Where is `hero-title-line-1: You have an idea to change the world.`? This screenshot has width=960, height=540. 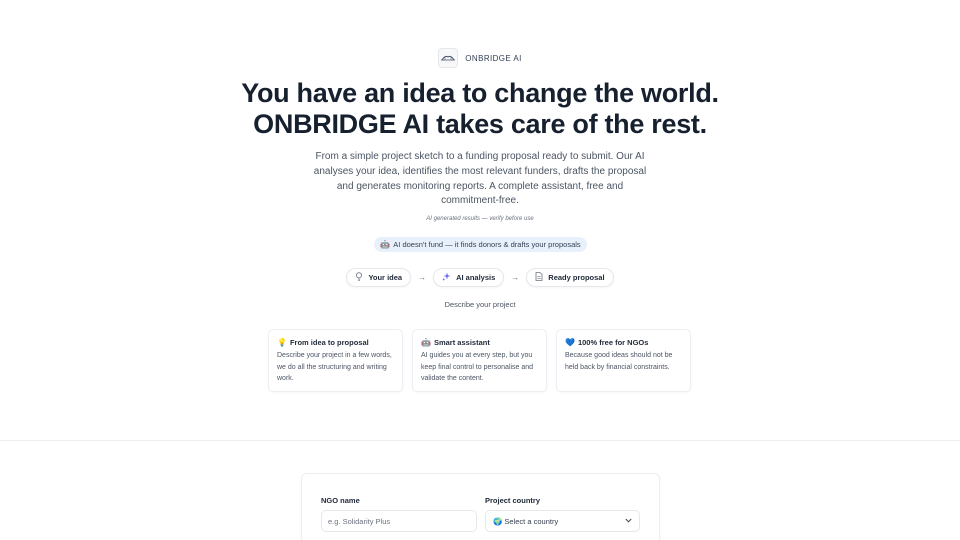
hero-title-line-1: You have an idea to change the world. is located at coordinates (480, 93).